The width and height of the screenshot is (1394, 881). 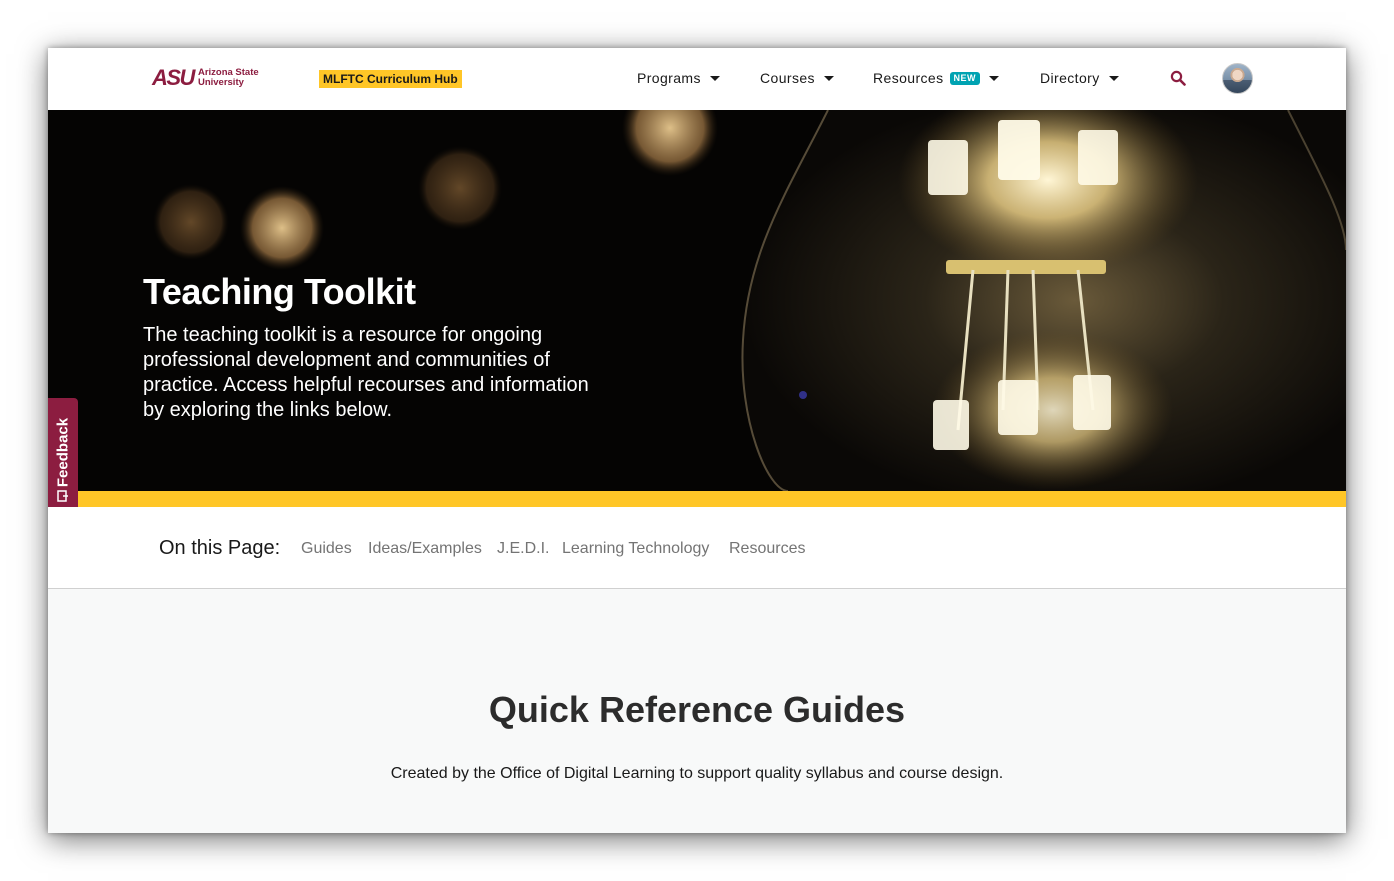 I want to click on on-this-page-label: On this Page:, so click(x=220, y=548).